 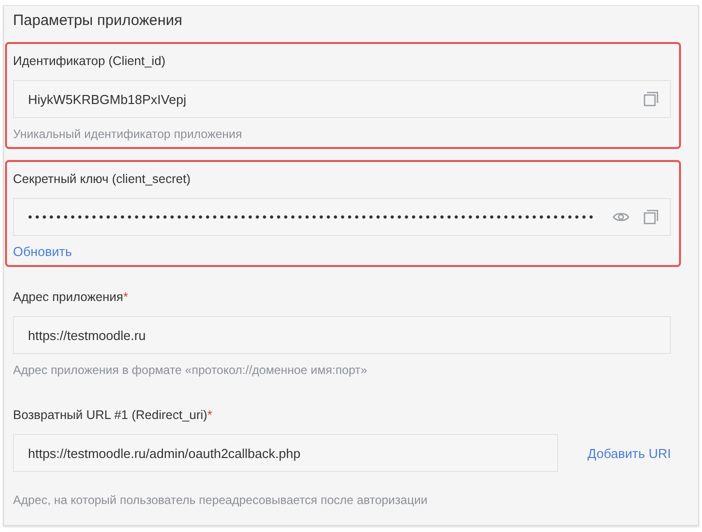 I want to click on input-field: HiykW5KRBGMb18PxIVepj, so click(x=342, y=99).